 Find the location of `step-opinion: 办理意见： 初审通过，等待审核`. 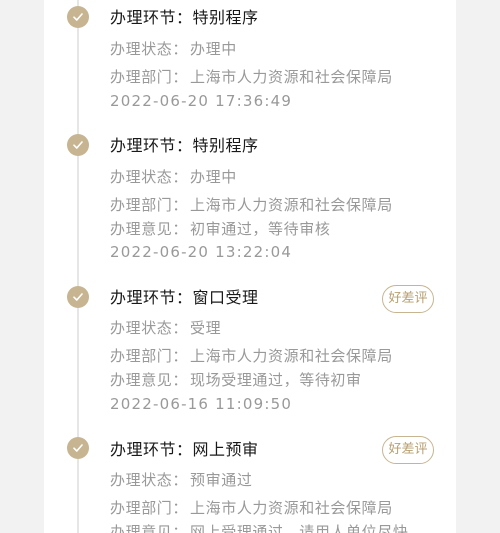

step-opinion: 办理意见： 初审通过，等待审核 is located at coordinates (220, 229).